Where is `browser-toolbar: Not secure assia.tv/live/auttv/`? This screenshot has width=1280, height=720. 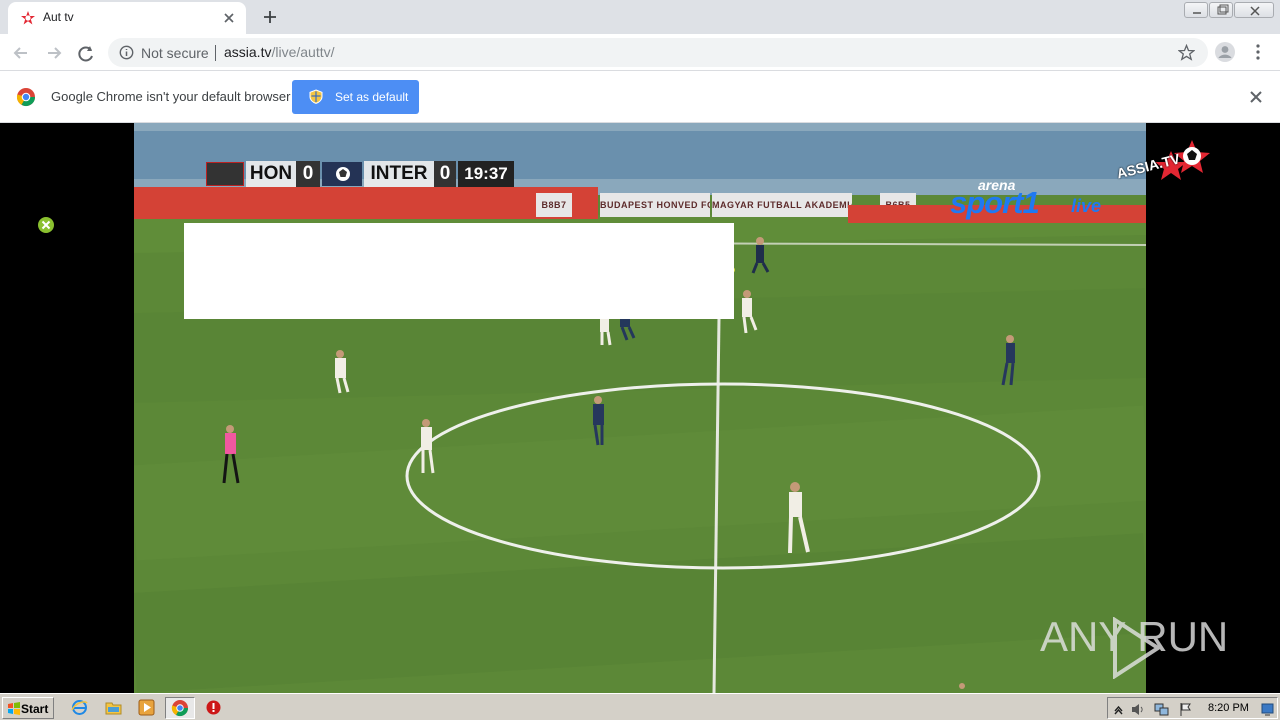
browser-toolbar: Not secure assia.tv/live/auttv/ is located at coordinates (640, 52).